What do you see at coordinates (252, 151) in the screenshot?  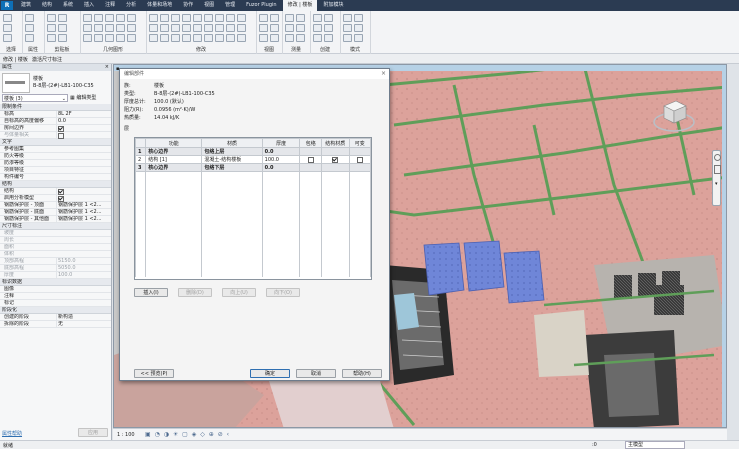 I see `layer-row: 1 核心边界 包络上层 0.0` at bounding box center [252, 151].